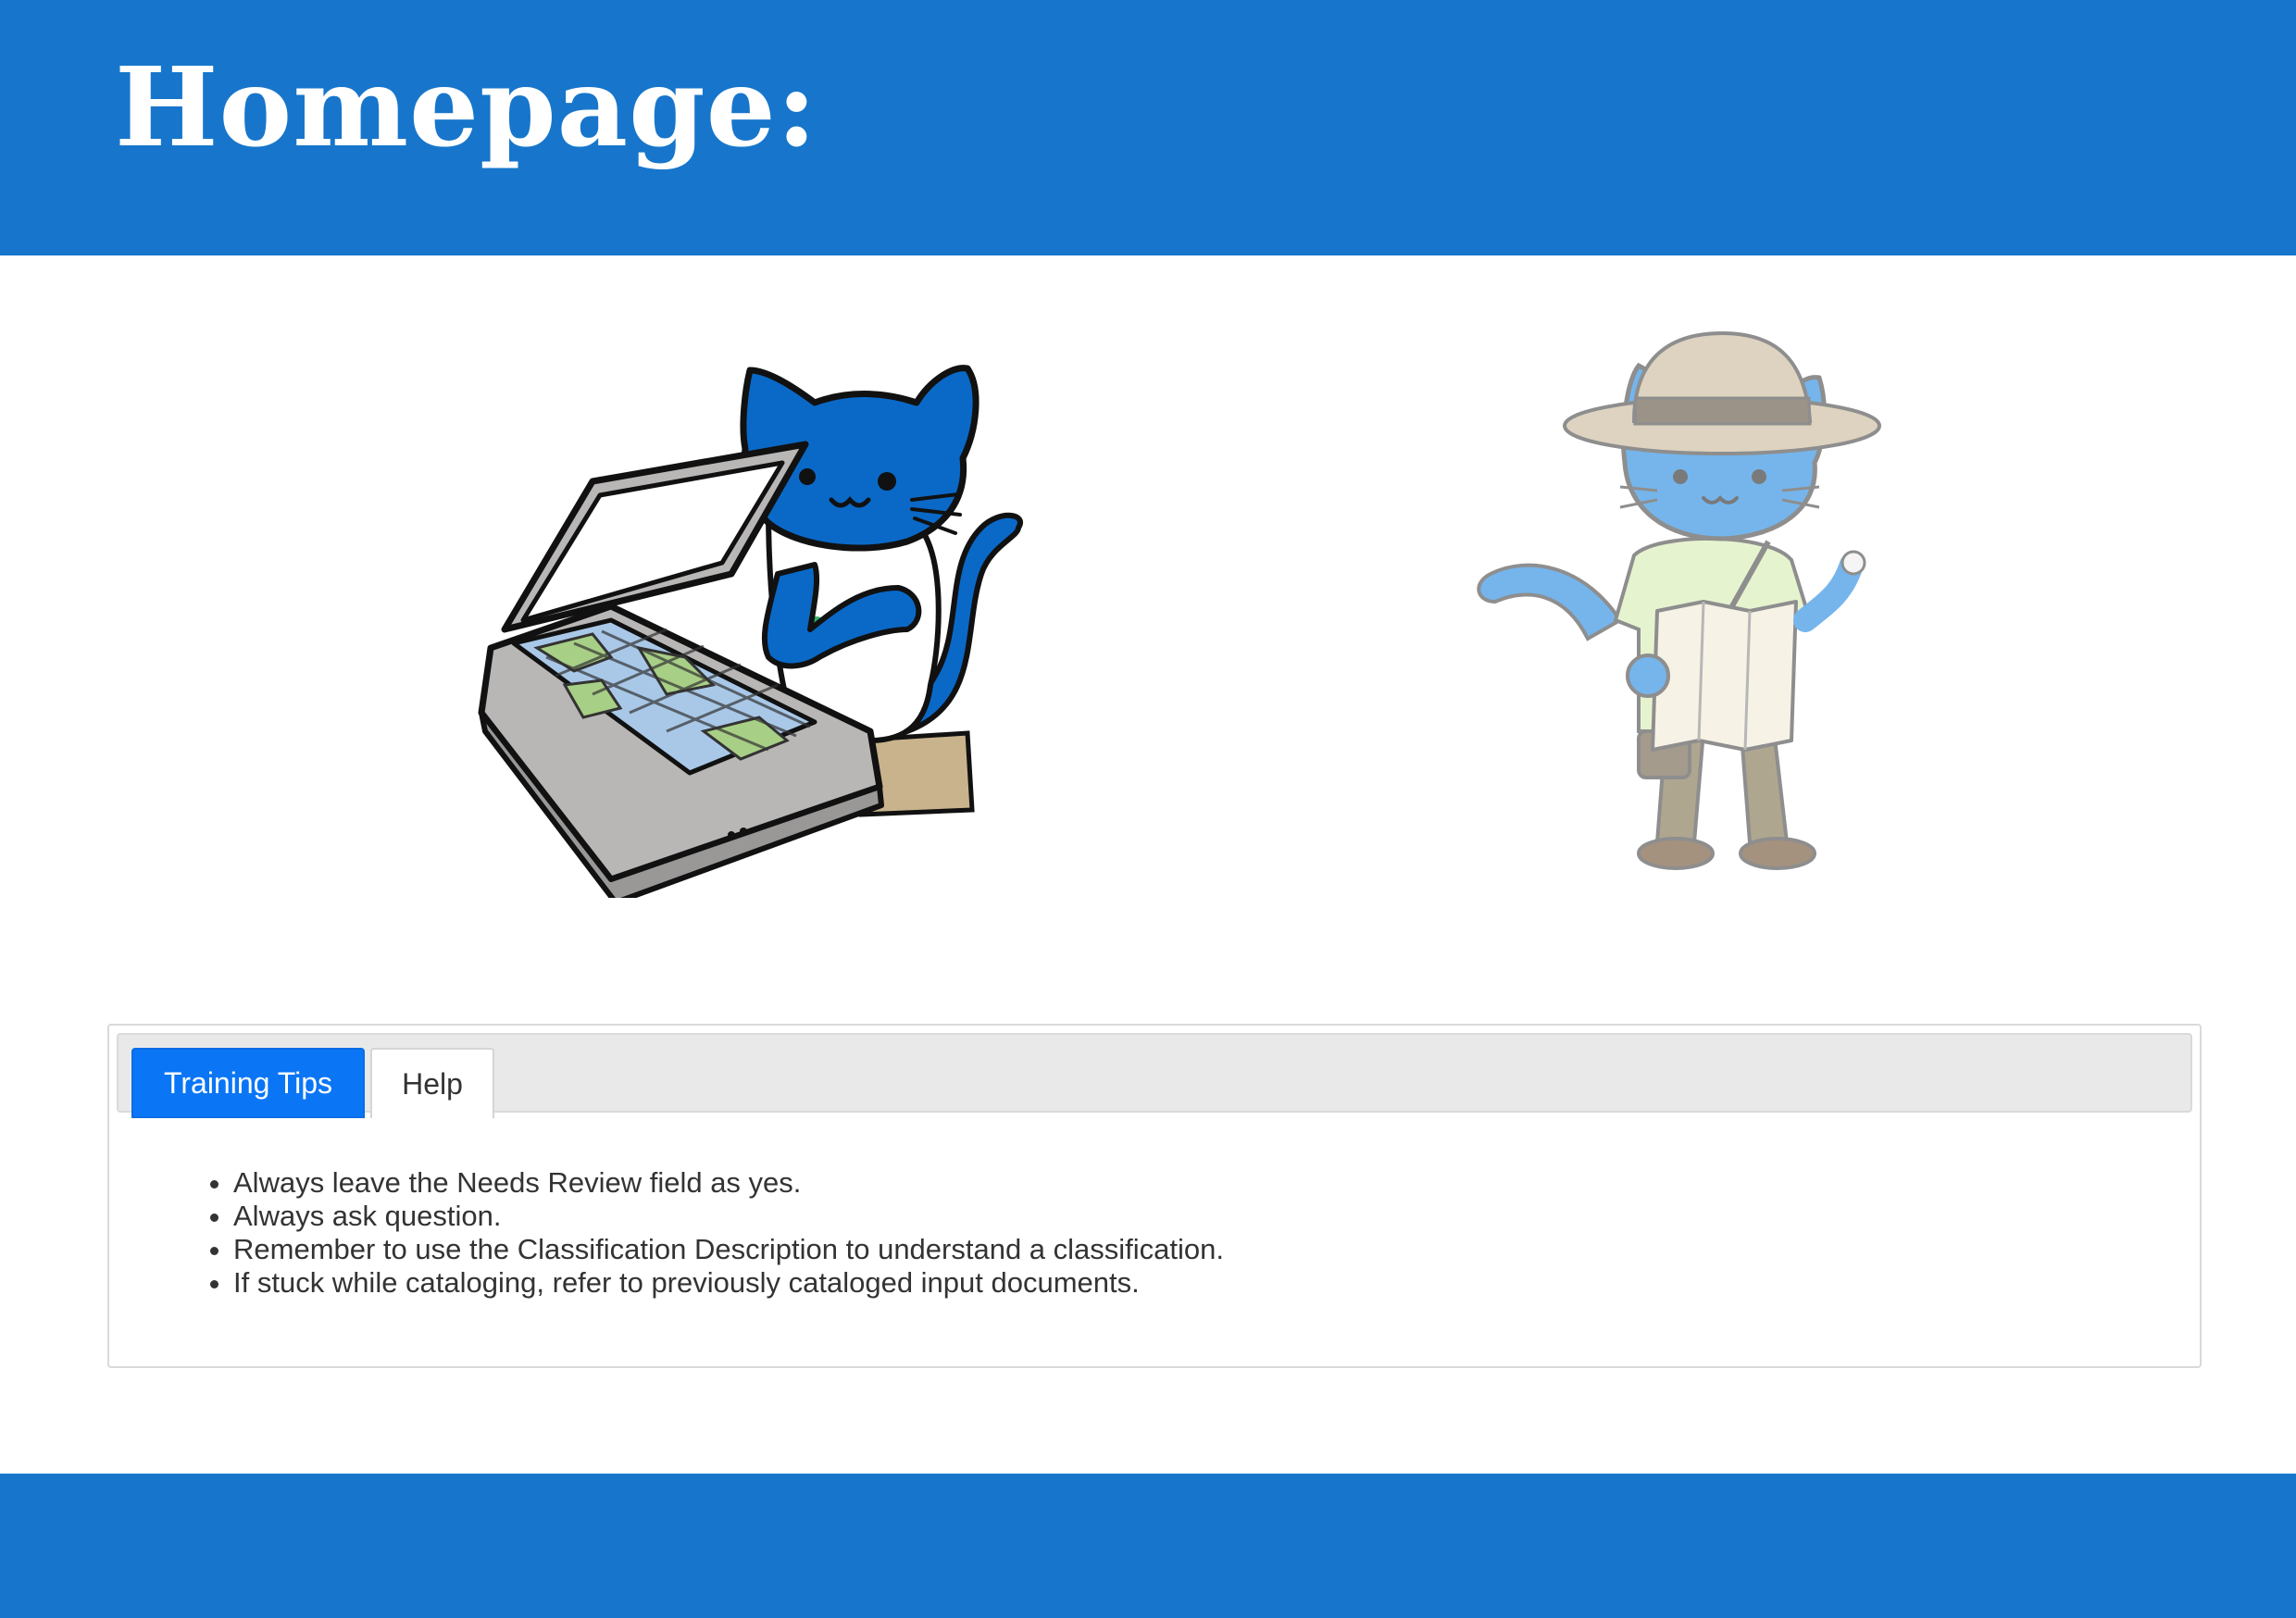 This screenshot has height=1618, width=2296. I want to click on tab-help: Help, so click(432, 1083).